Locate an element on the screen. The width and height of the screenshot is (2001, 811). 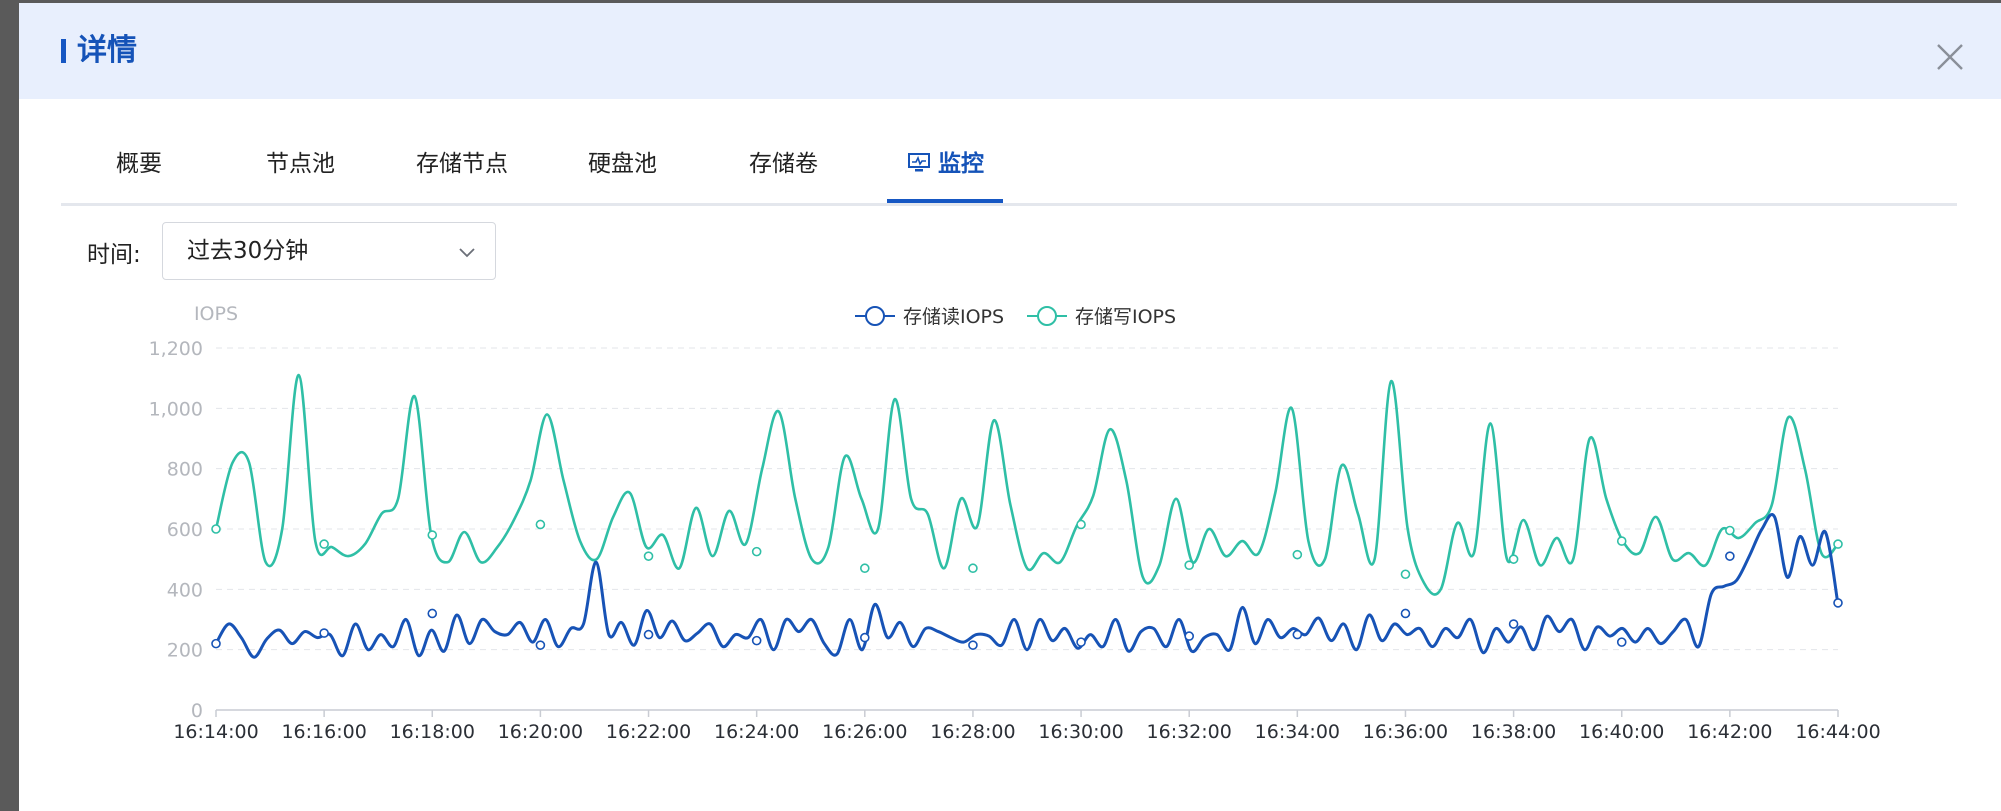
x-tick-label: 16:26:00 is located at coordinates (864, 732).